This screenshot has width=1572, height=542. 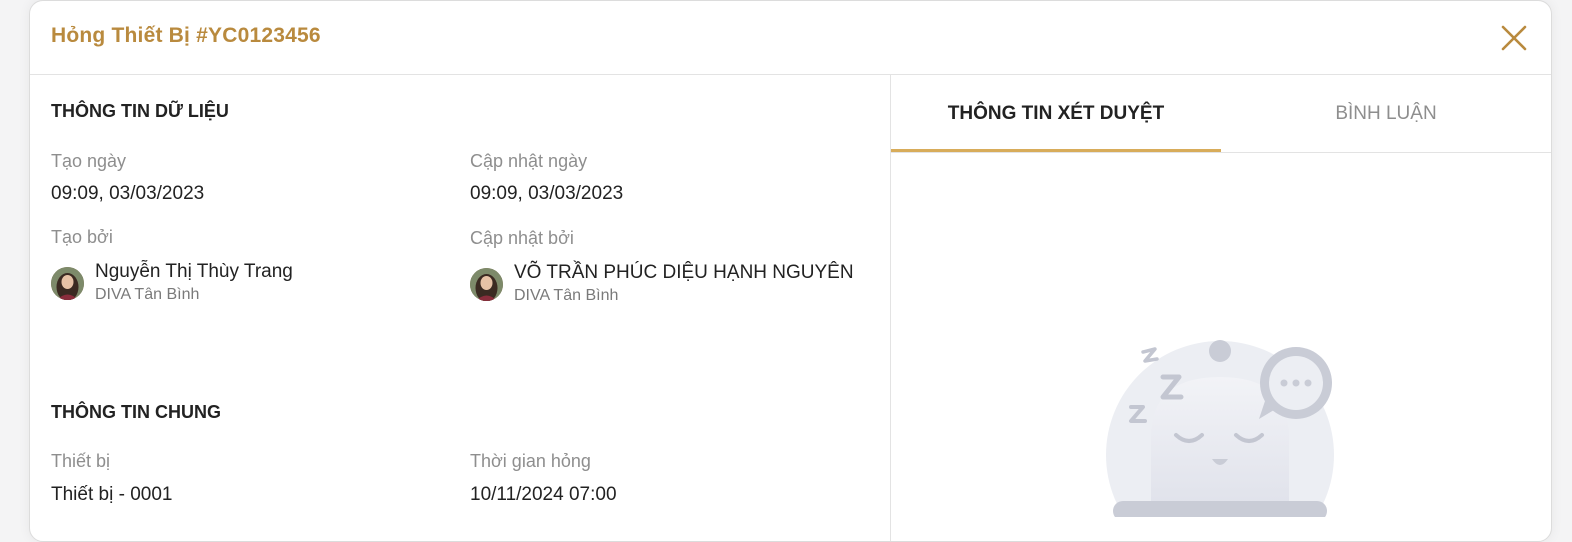 I want to click on close-button, so click(x=1514, y=38).